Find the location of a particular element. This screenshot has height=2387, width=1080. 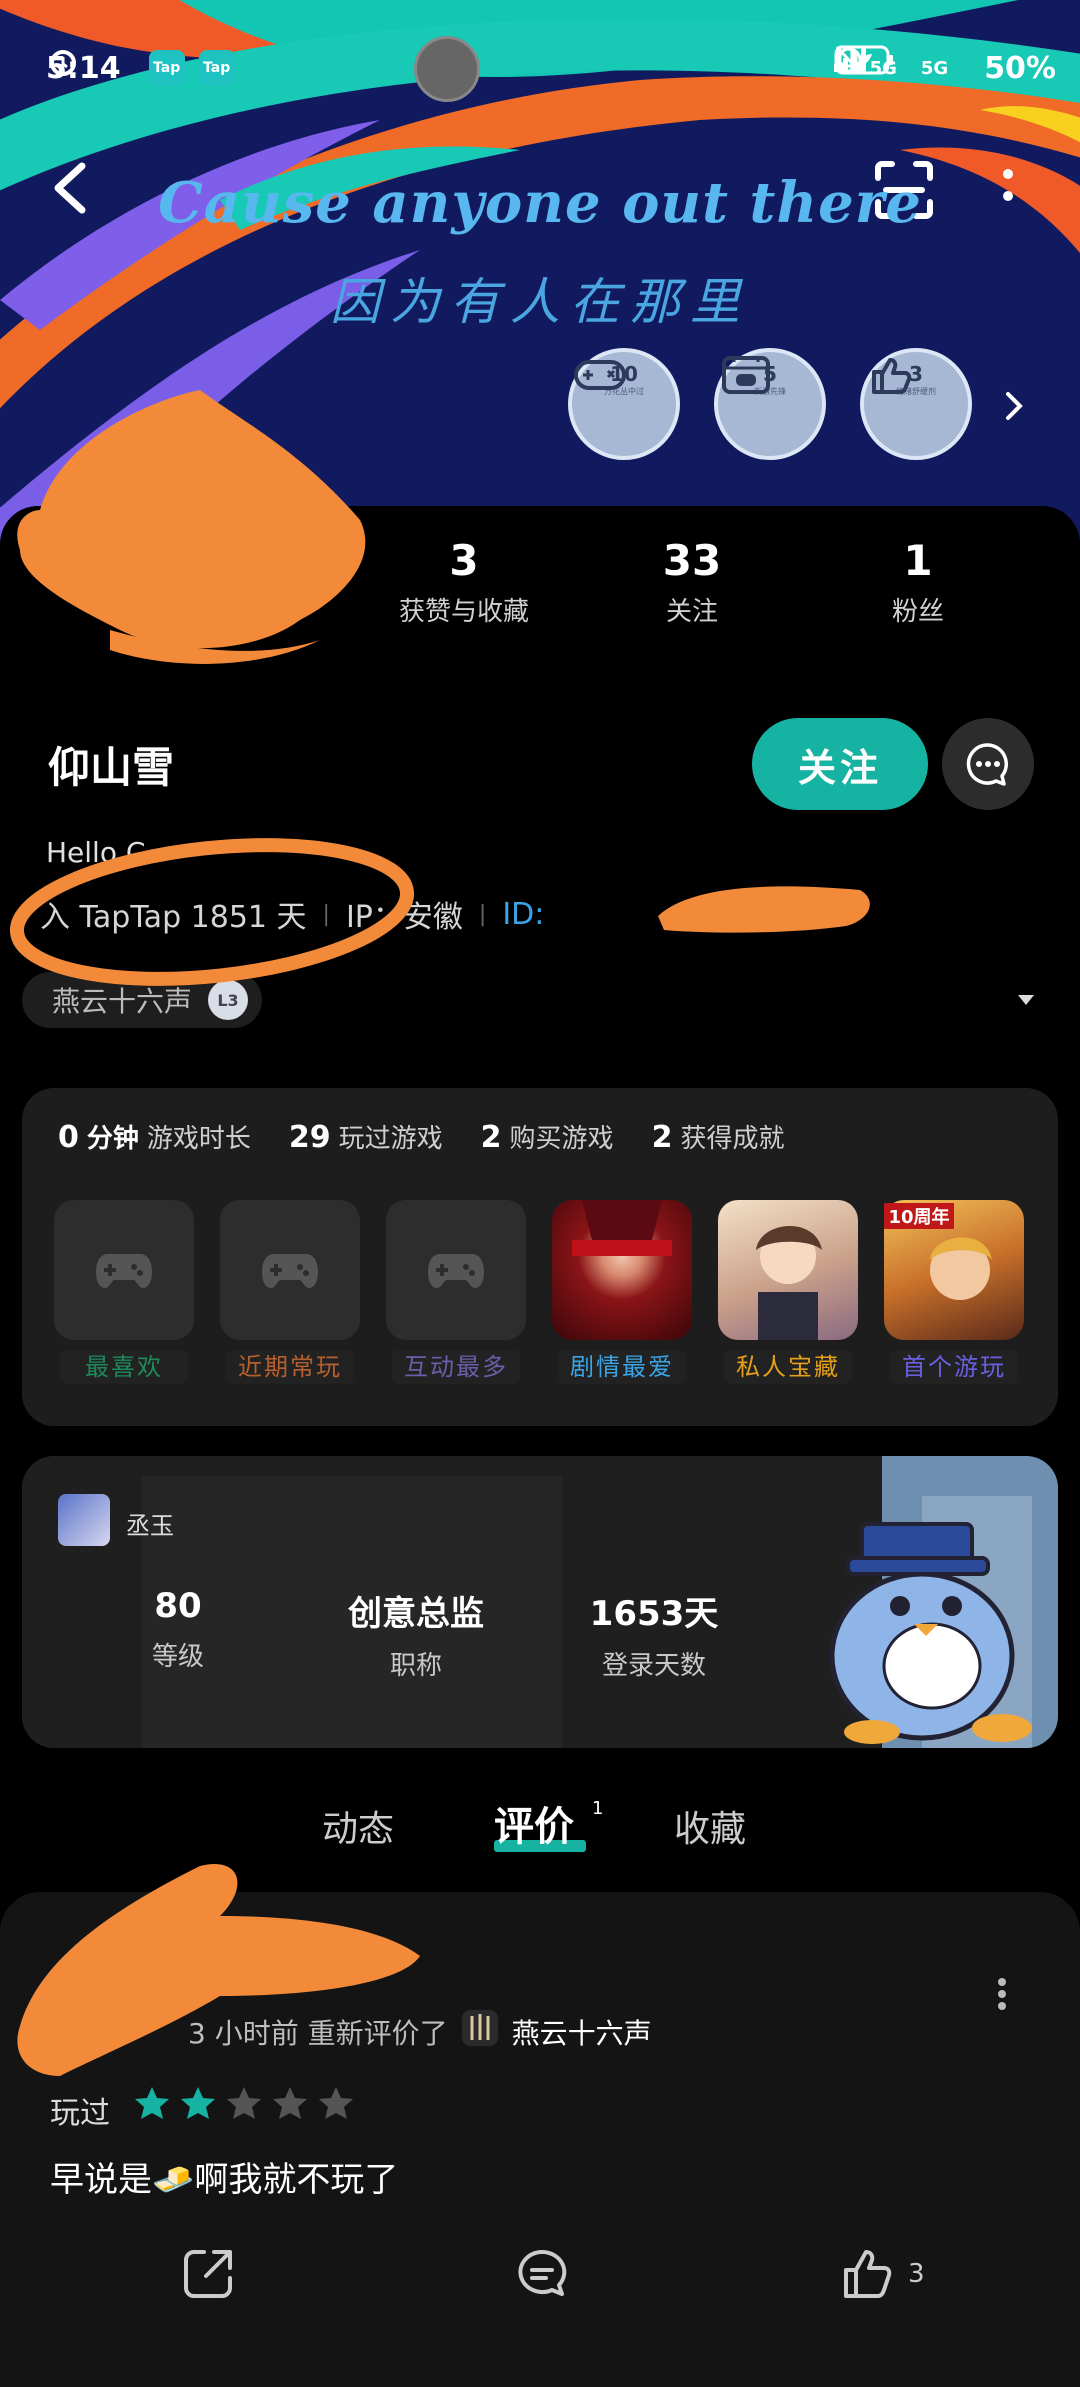

stat-value: 1 is located at coordinates (918, 560).